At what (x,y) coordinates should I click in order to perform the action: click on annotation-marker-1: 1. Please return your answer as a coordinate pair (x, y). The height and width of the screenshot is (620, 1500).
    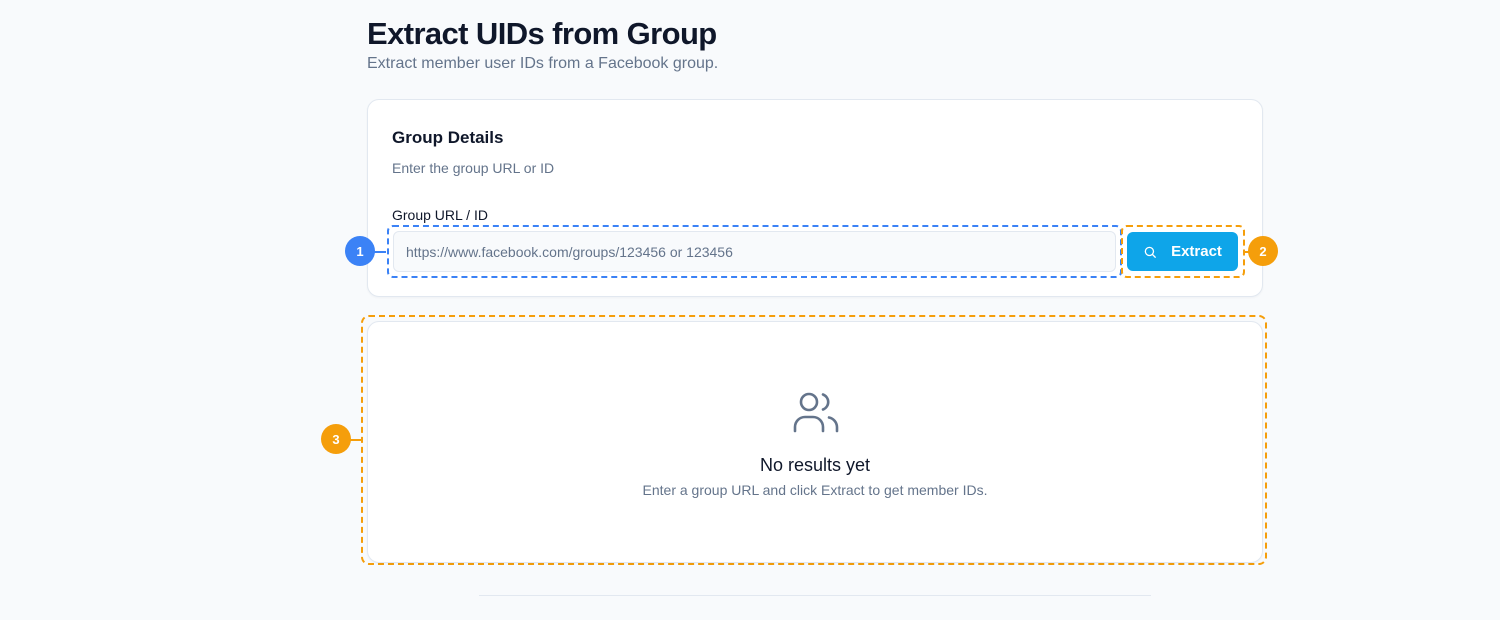
    Looking at the image, I should click on (360, 251).